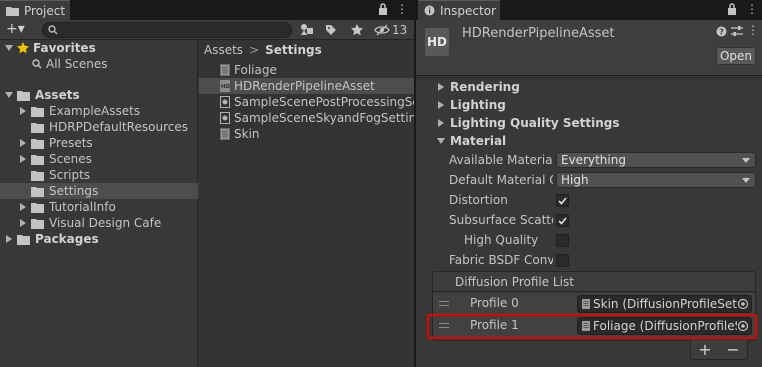 The height and width of the screenshot is (367, 762). What do you see at coordinates (468, 10) in the screenshot?
I see `inspector-tab-label: Inspector` at bounding box center [468, 10].